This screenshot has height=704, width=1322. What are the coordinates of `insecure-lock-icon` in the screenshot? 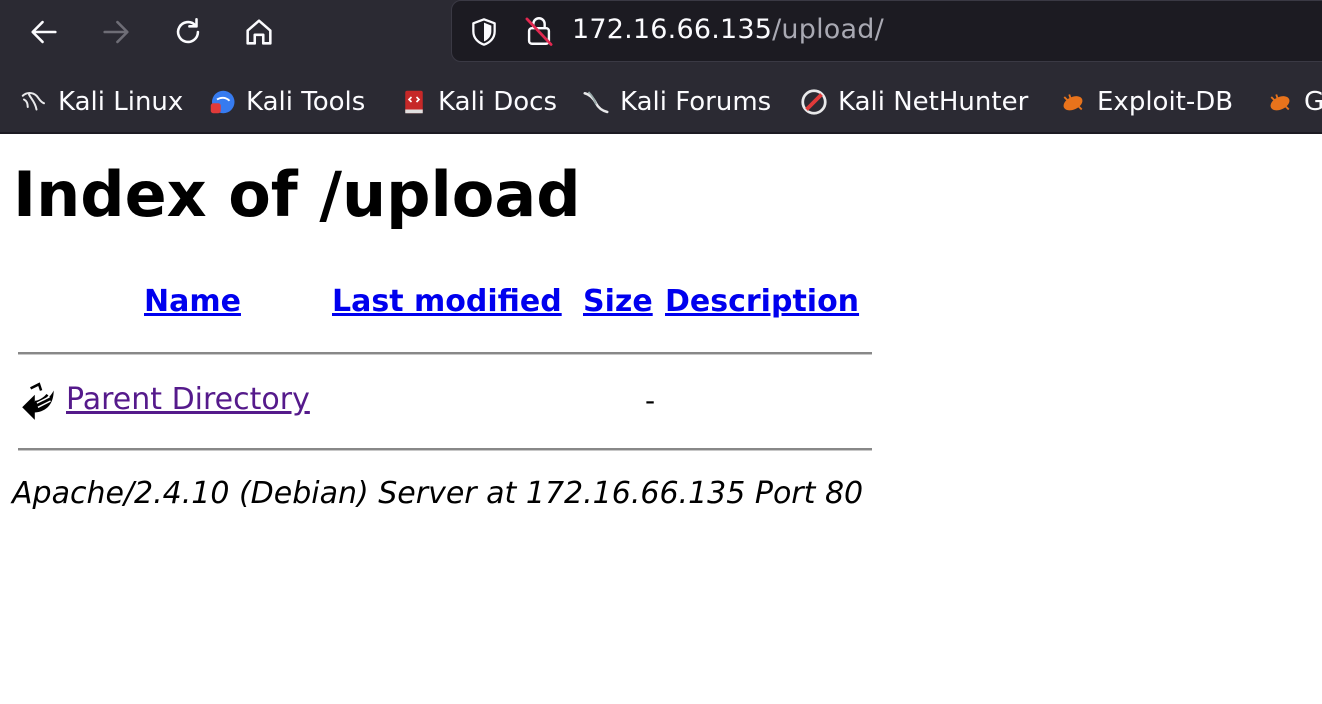 It's located at (539, 31).